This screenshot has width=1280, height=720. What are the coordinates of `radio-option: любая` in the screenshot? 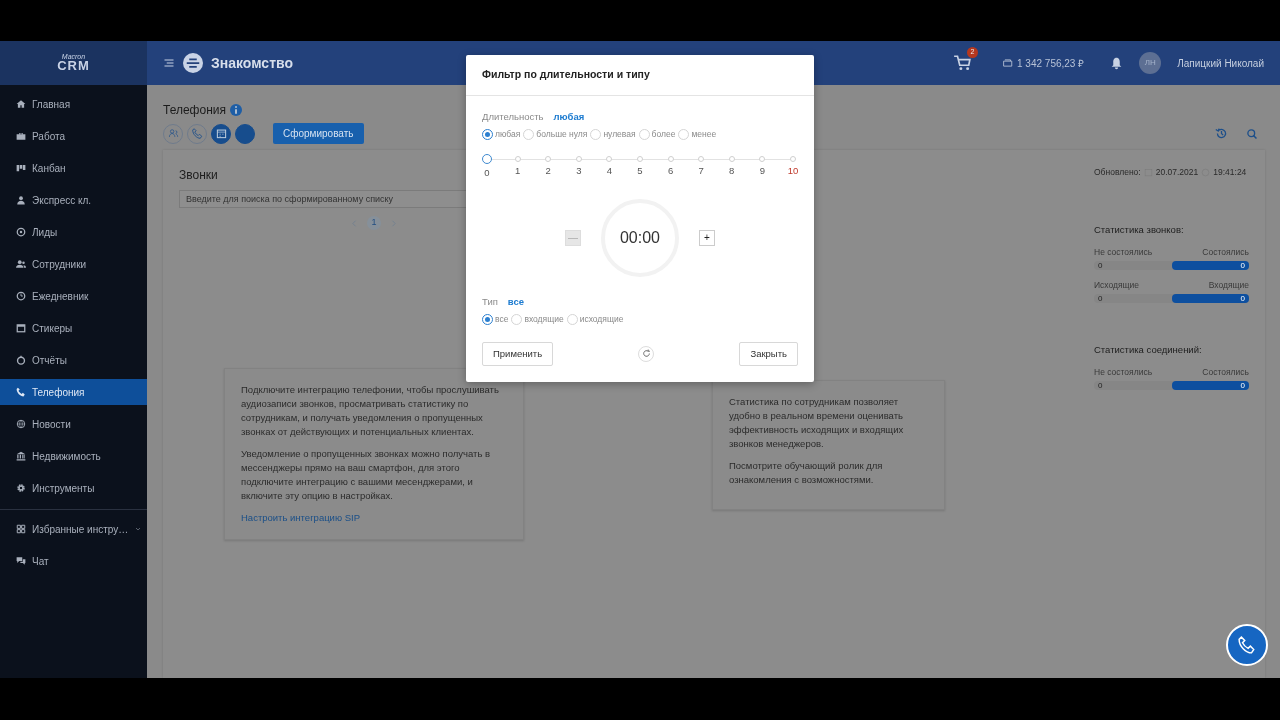 It's located at (501, 134).